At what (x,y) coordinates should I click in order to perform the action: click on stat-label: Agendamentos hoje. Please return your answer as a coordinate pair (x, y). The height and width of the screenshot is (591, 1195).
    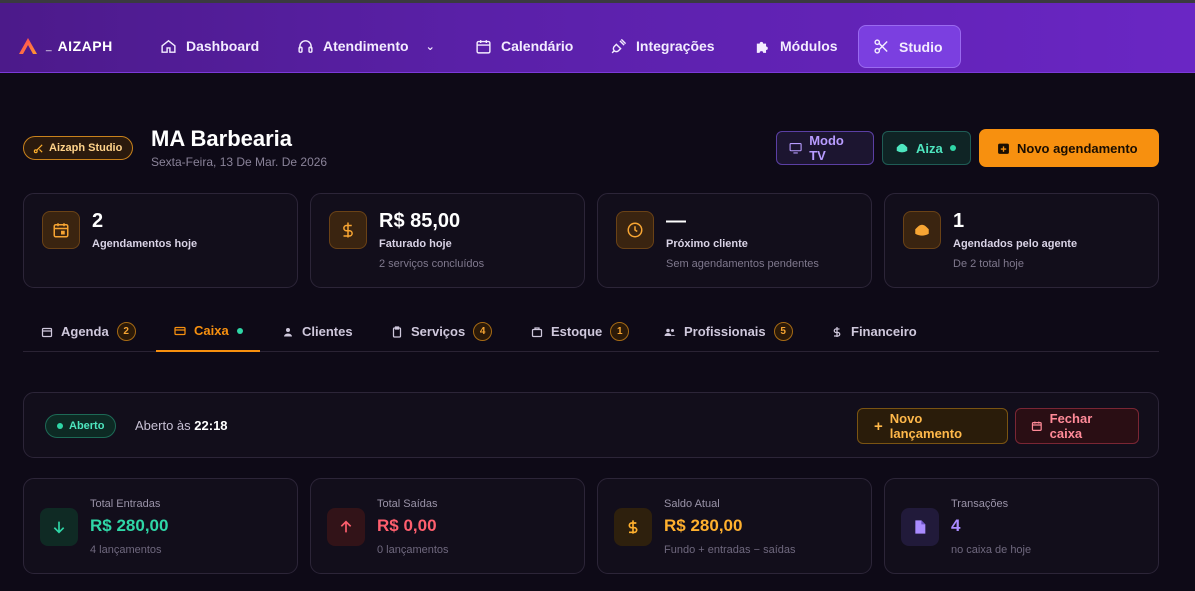
    Looking at the image, I should click on (145, 244).